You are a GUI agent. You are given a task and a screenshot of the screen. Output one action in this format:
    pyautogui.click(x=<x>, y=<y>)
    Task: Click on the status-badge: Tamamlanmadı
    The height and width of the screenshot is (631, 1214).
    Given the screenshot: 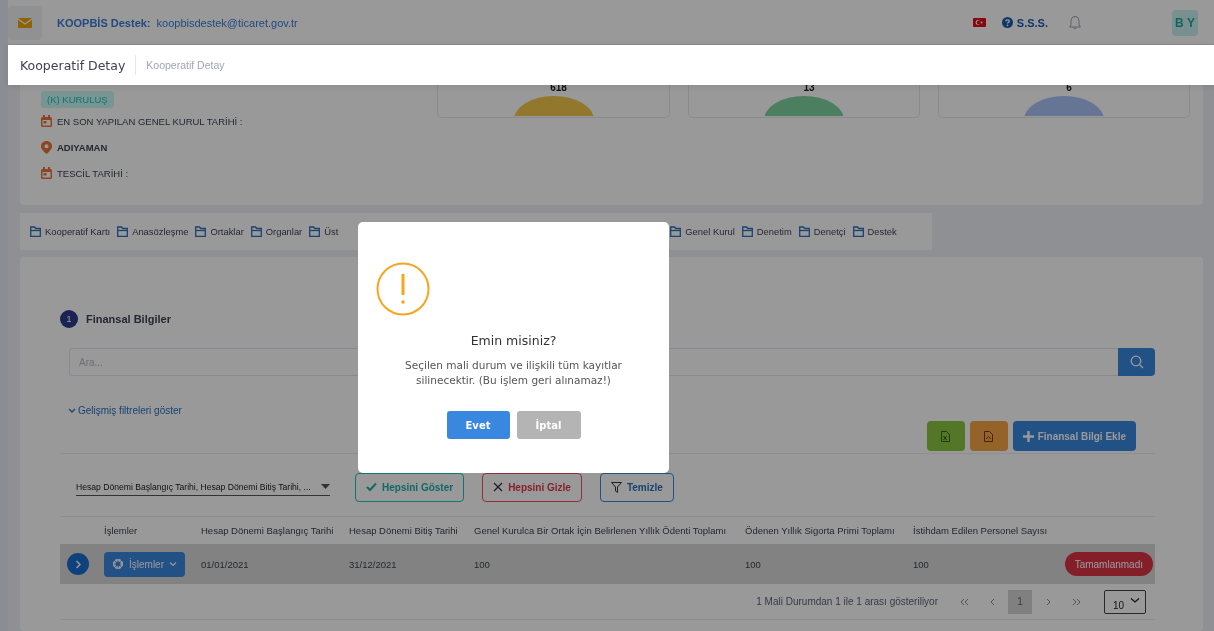 What is the action you would take?
    pyautogui.click(x=1108, y=564)
    